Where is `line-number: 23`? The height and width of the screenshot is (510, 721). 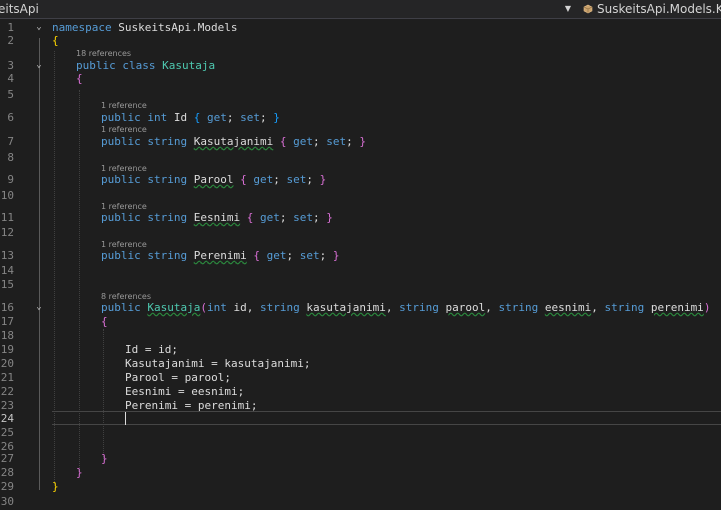 line-number: 23 is located at coordinates (7, 405).